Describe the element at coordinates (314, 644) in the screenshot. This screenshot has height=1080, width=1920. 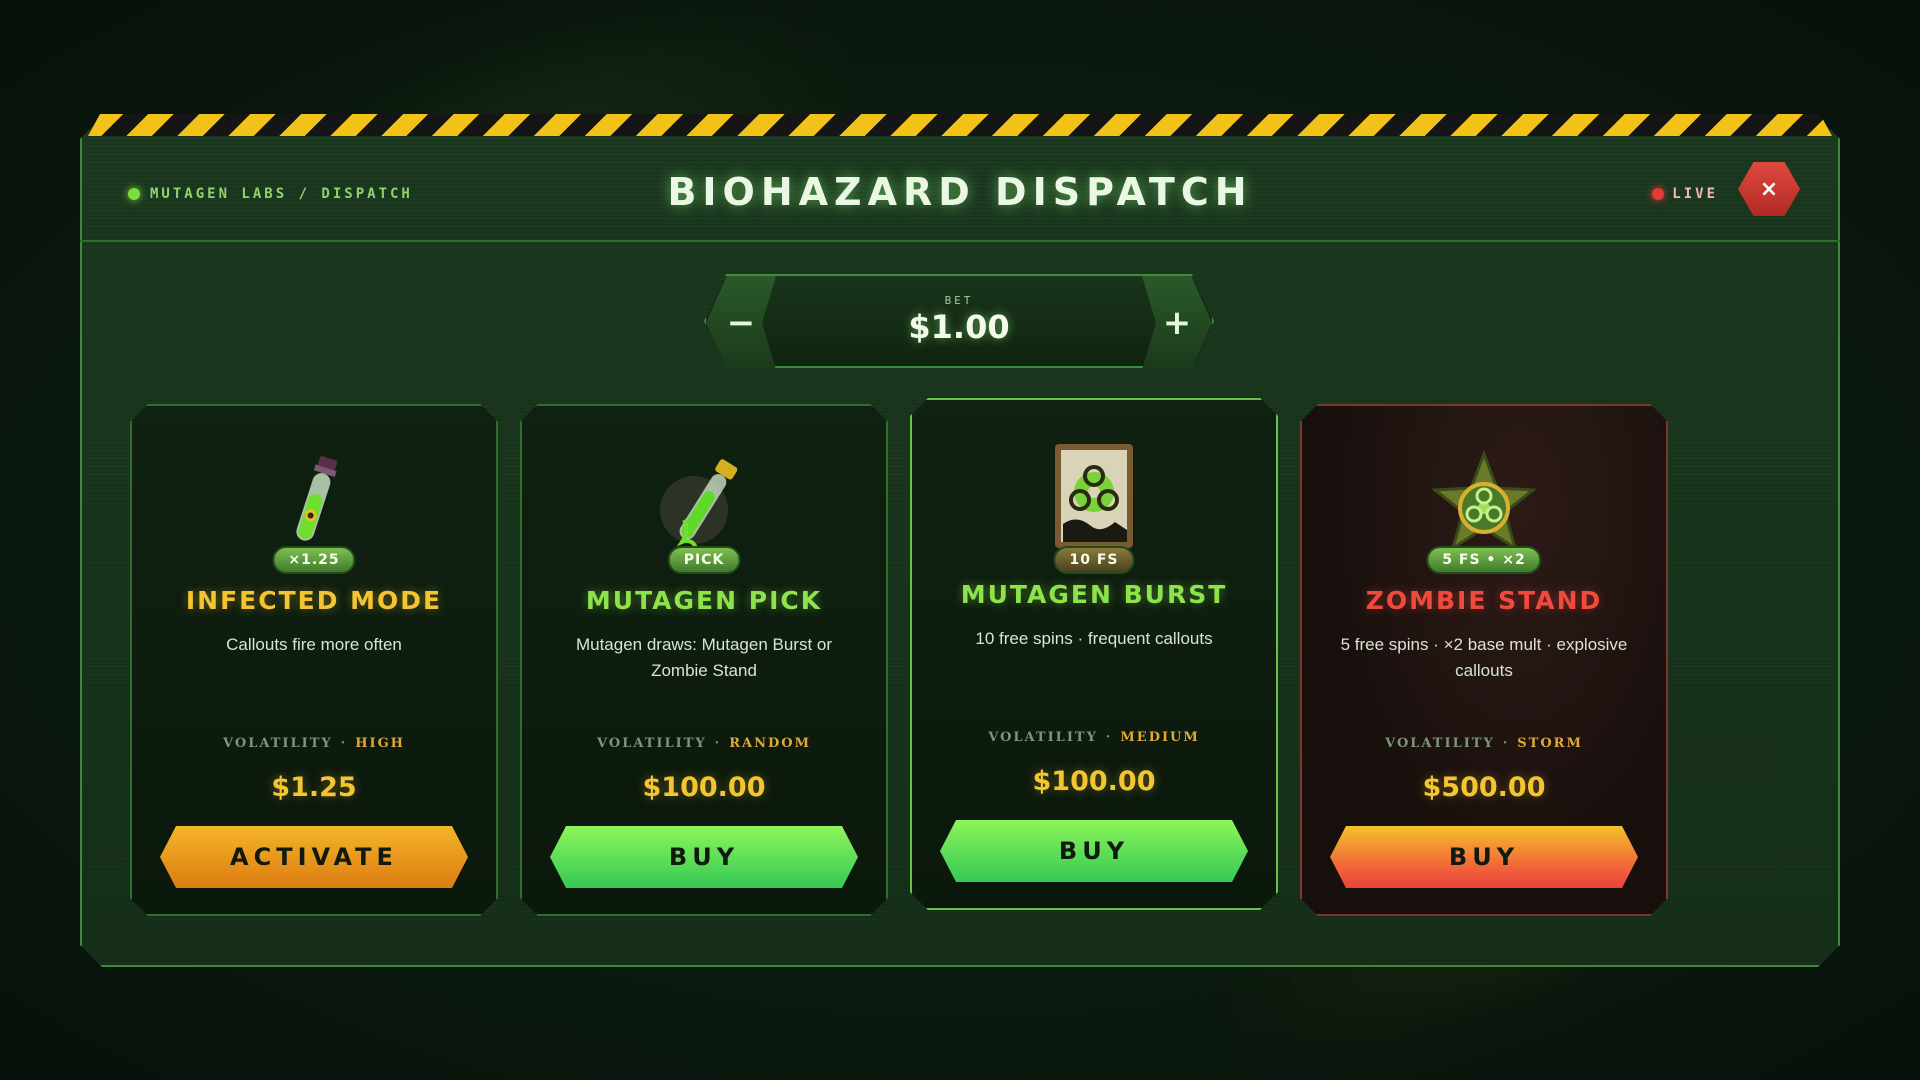
I see `card-description: Callouts fire more often` at that location.